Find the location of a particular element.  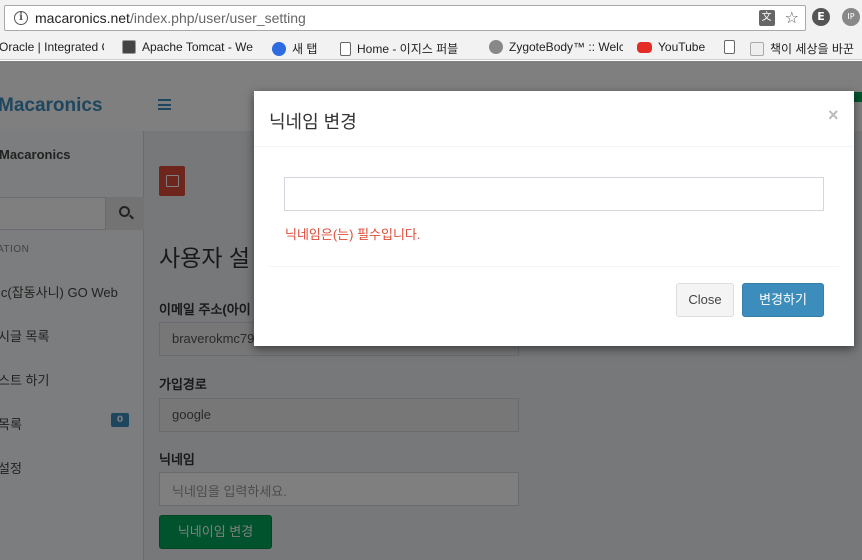

nickname-input is located at coordinates (554, 194).